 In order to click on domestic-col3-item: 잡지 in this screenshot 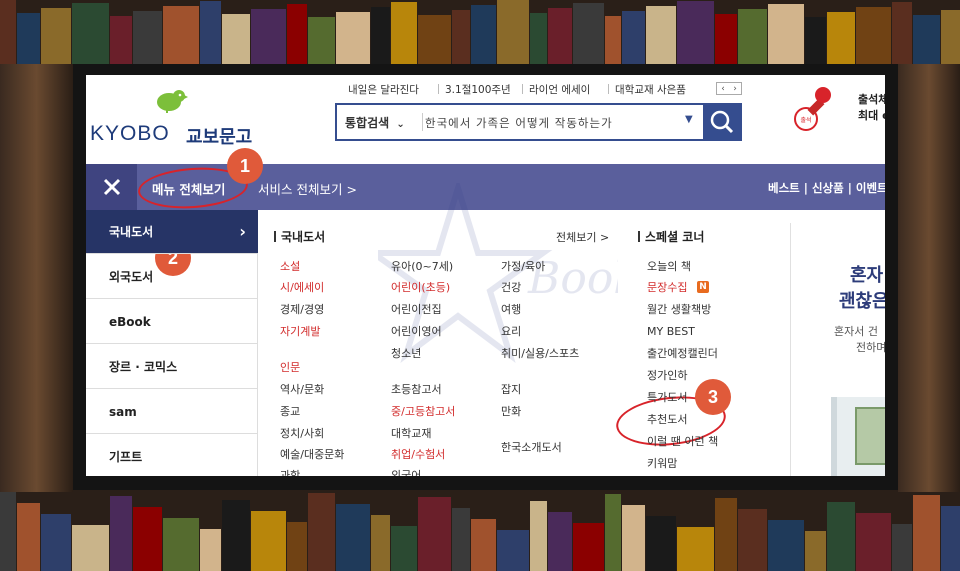, I will do `click(511, 389)`.